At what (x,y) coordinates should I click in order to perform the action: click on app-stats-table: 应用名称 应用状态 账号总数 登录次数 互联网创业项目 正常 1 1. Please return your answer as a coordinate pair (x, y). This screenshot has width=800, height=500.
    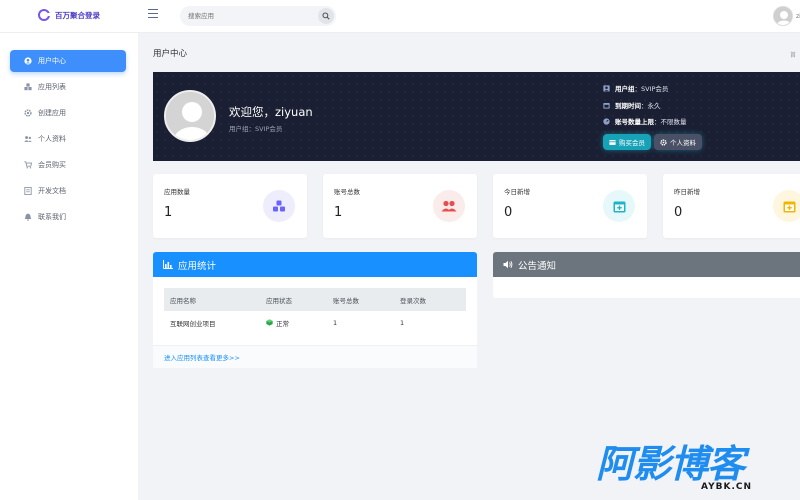
    Looking at the image, I should click on (315, 311).